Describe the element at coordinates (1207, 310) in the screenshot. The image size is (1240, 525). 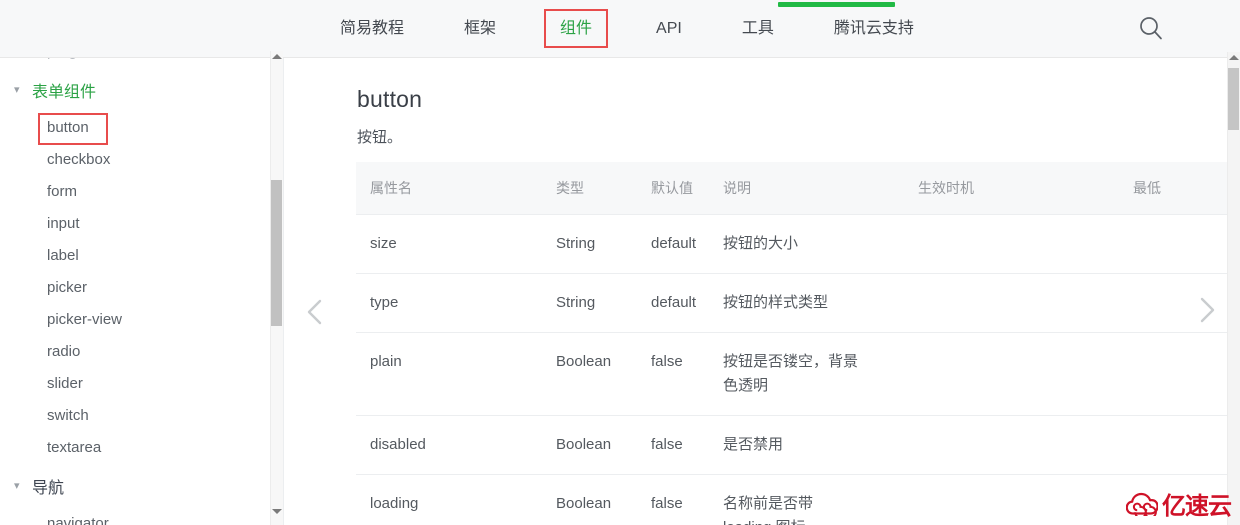
I see `chevron-right-icon` at that location.